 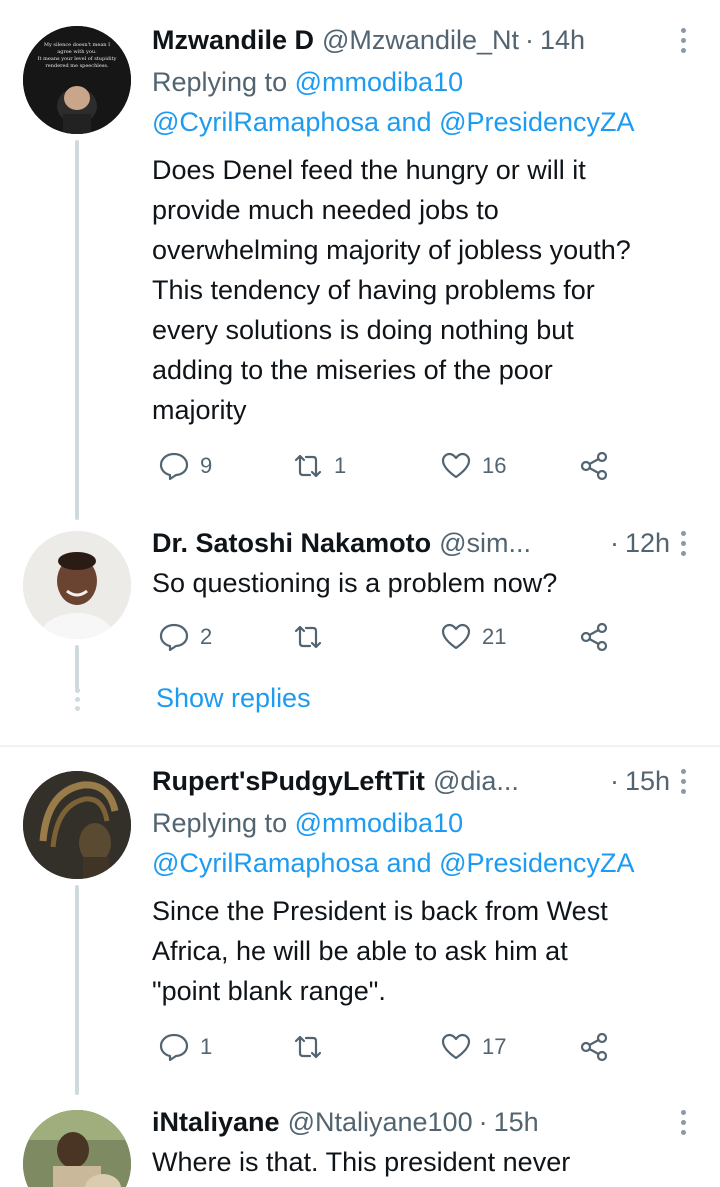 What do you see at coordinates (206, 636) in the screenshot?
I see `reply-count: 2` at bounding box center [206, 636].